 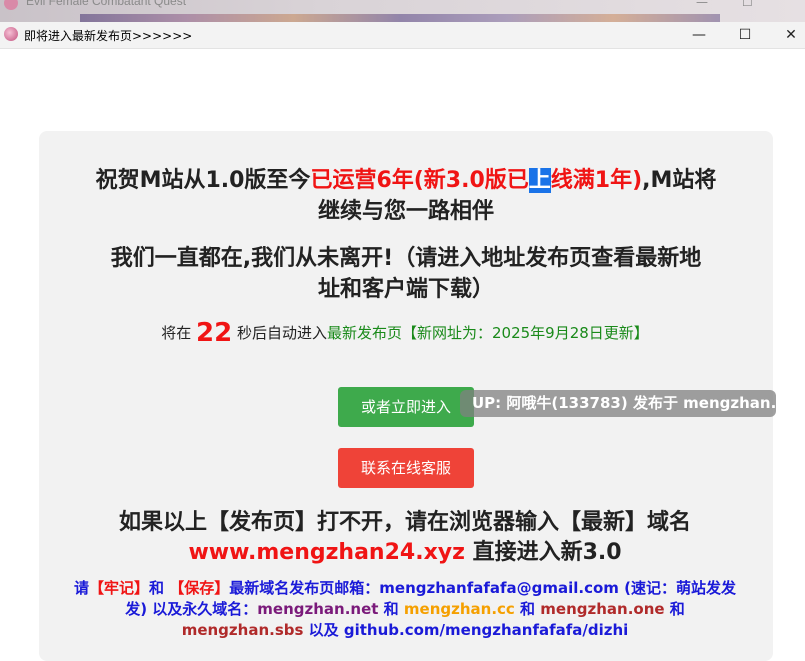 I want to click on app-icon, so click(x=11, y=34).